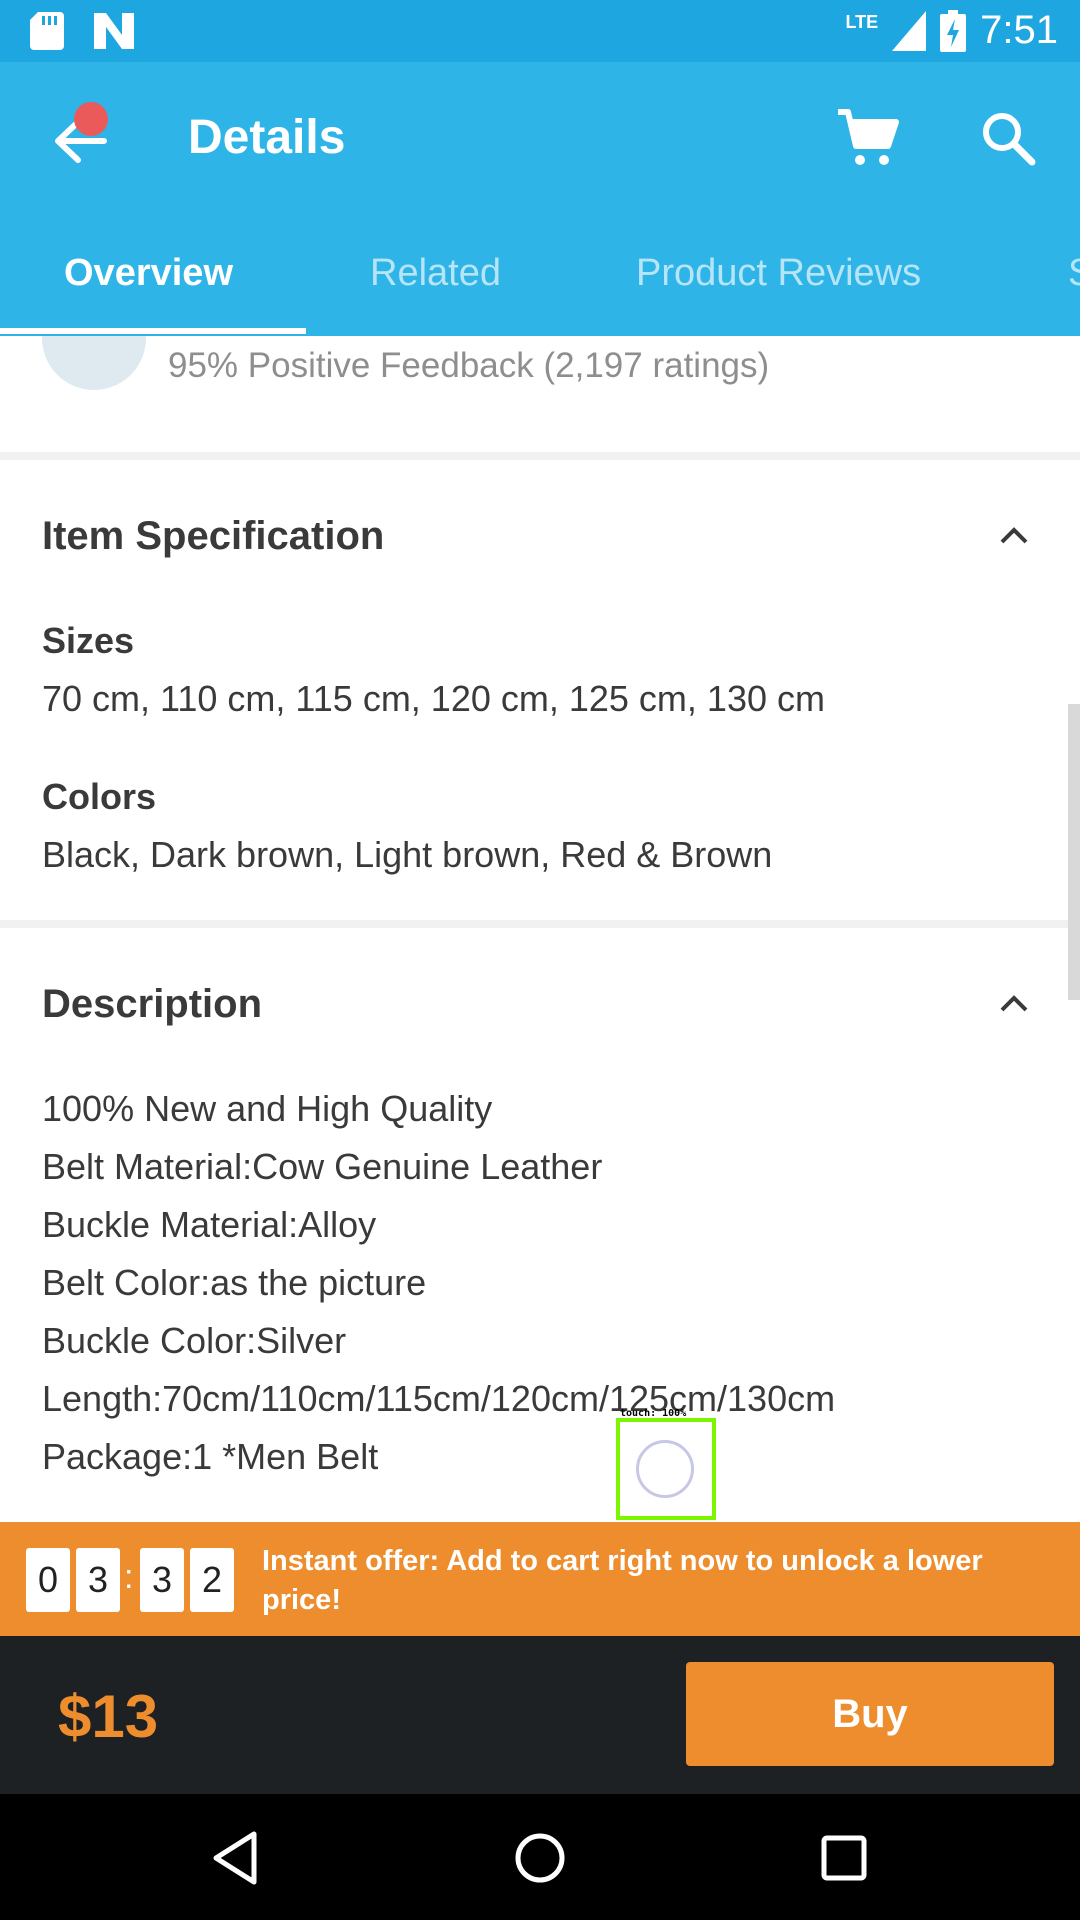 The height and width of the screenshot is (1920, 1080). Describe the element at coordinates (236, 1858) in the screenshot. I see `nav-back-icon` at that location.